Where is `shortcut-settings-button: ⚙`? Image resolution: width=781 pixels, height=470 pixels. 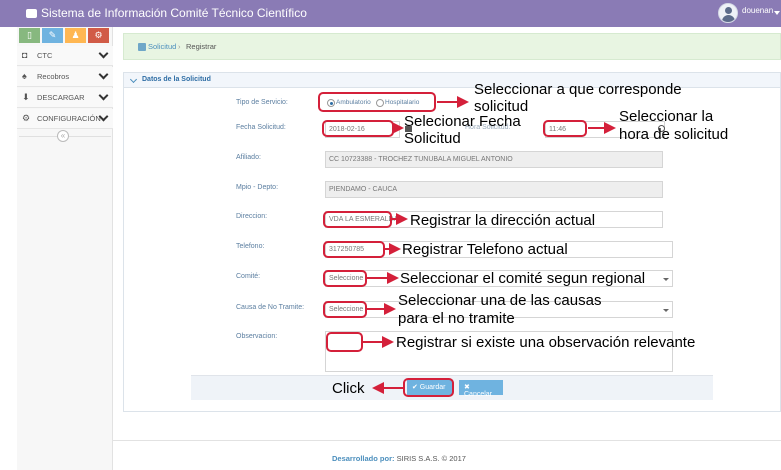
shortcut-settings-button: ⚙ is located at coordinates (98, 35).